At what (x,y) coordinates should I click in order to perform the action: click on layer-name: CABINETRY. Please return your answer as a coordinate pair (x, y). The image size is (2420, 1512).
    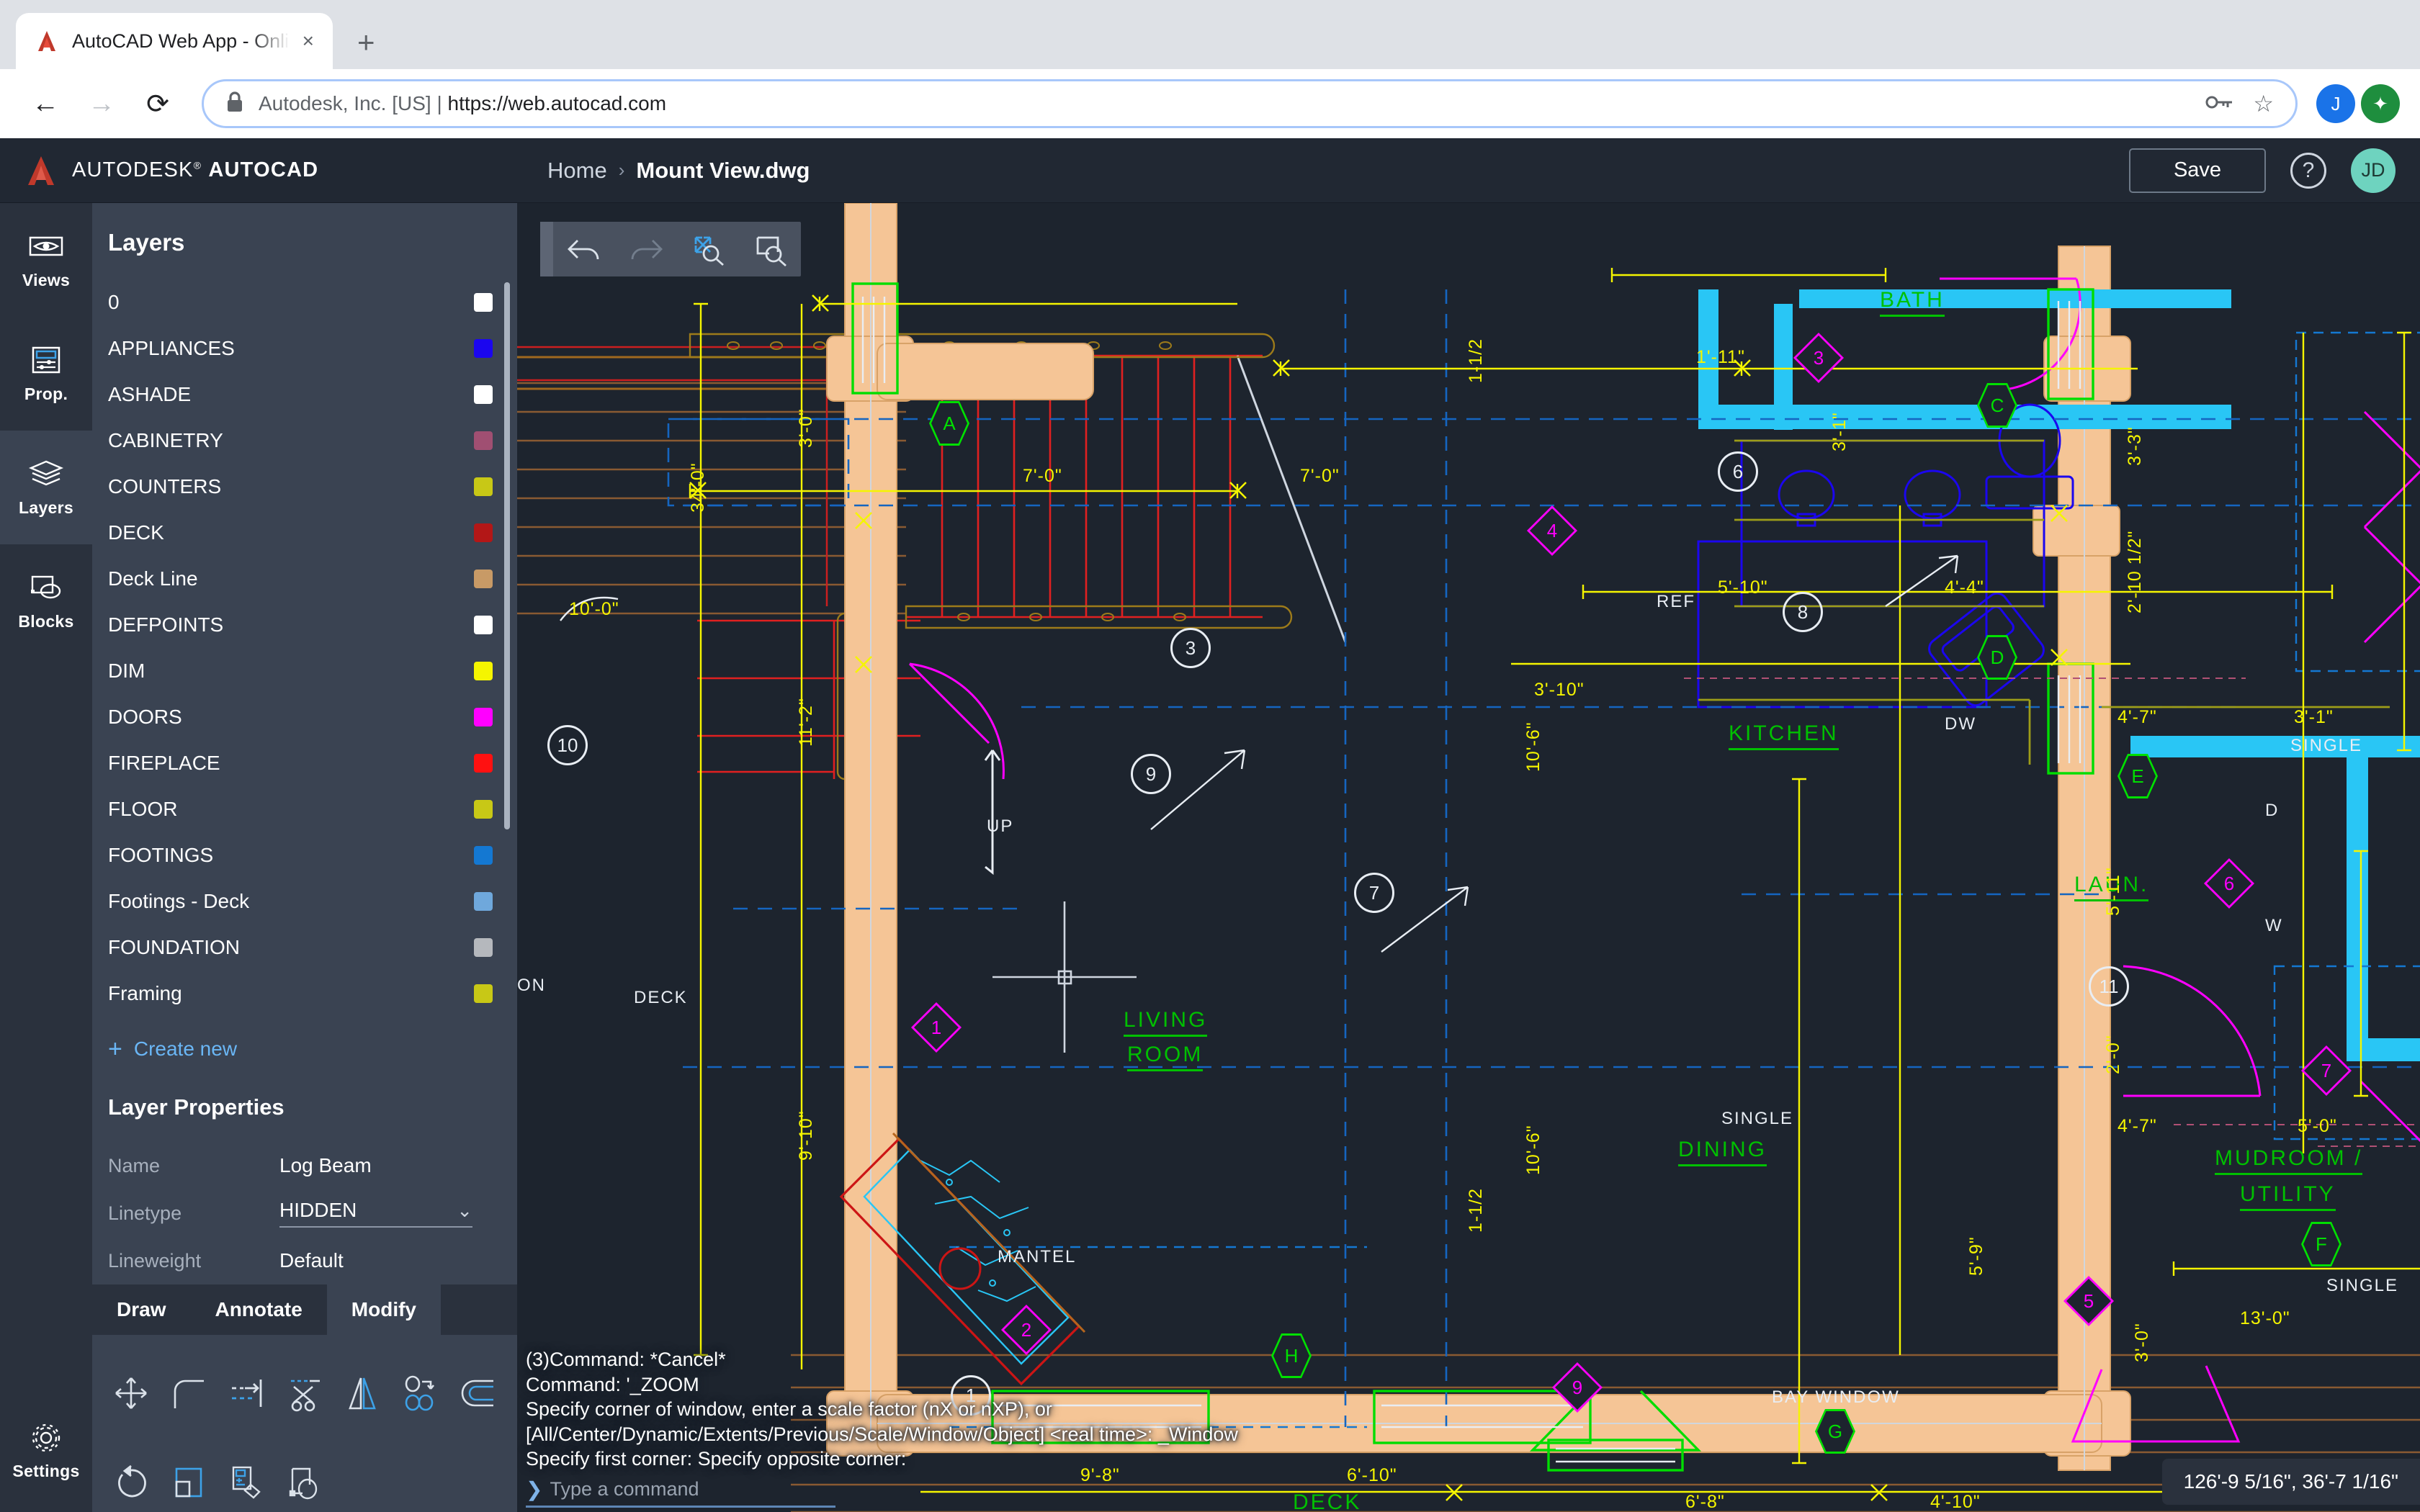
    Looking at the image, I should click on (165, 440).